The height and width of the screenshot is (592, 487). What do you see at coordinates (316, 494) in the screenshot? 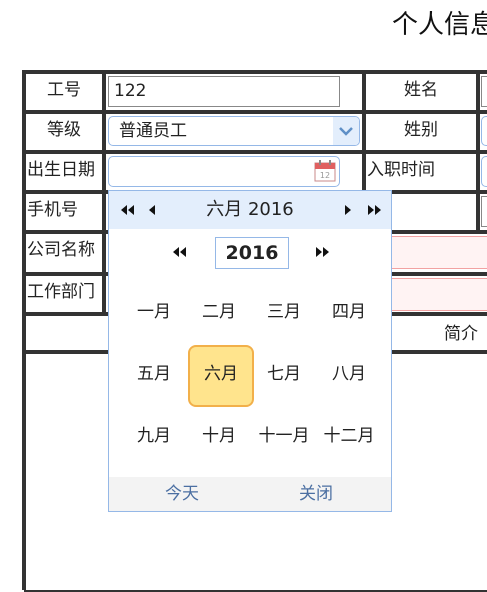
I see `close-button: 关闭` at bounding box center [316, 494].